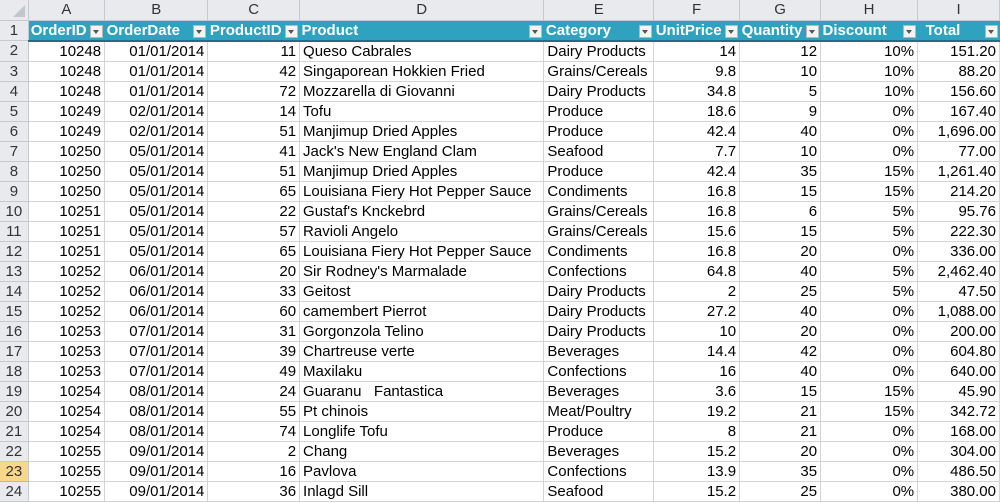 The height and width of the screenshot is (503, 1000). What do you see at coordinates (696, 31) in the screenshot?
I see `header-cell-unitprice: UnitPrice` at bounding box center [696, 31].